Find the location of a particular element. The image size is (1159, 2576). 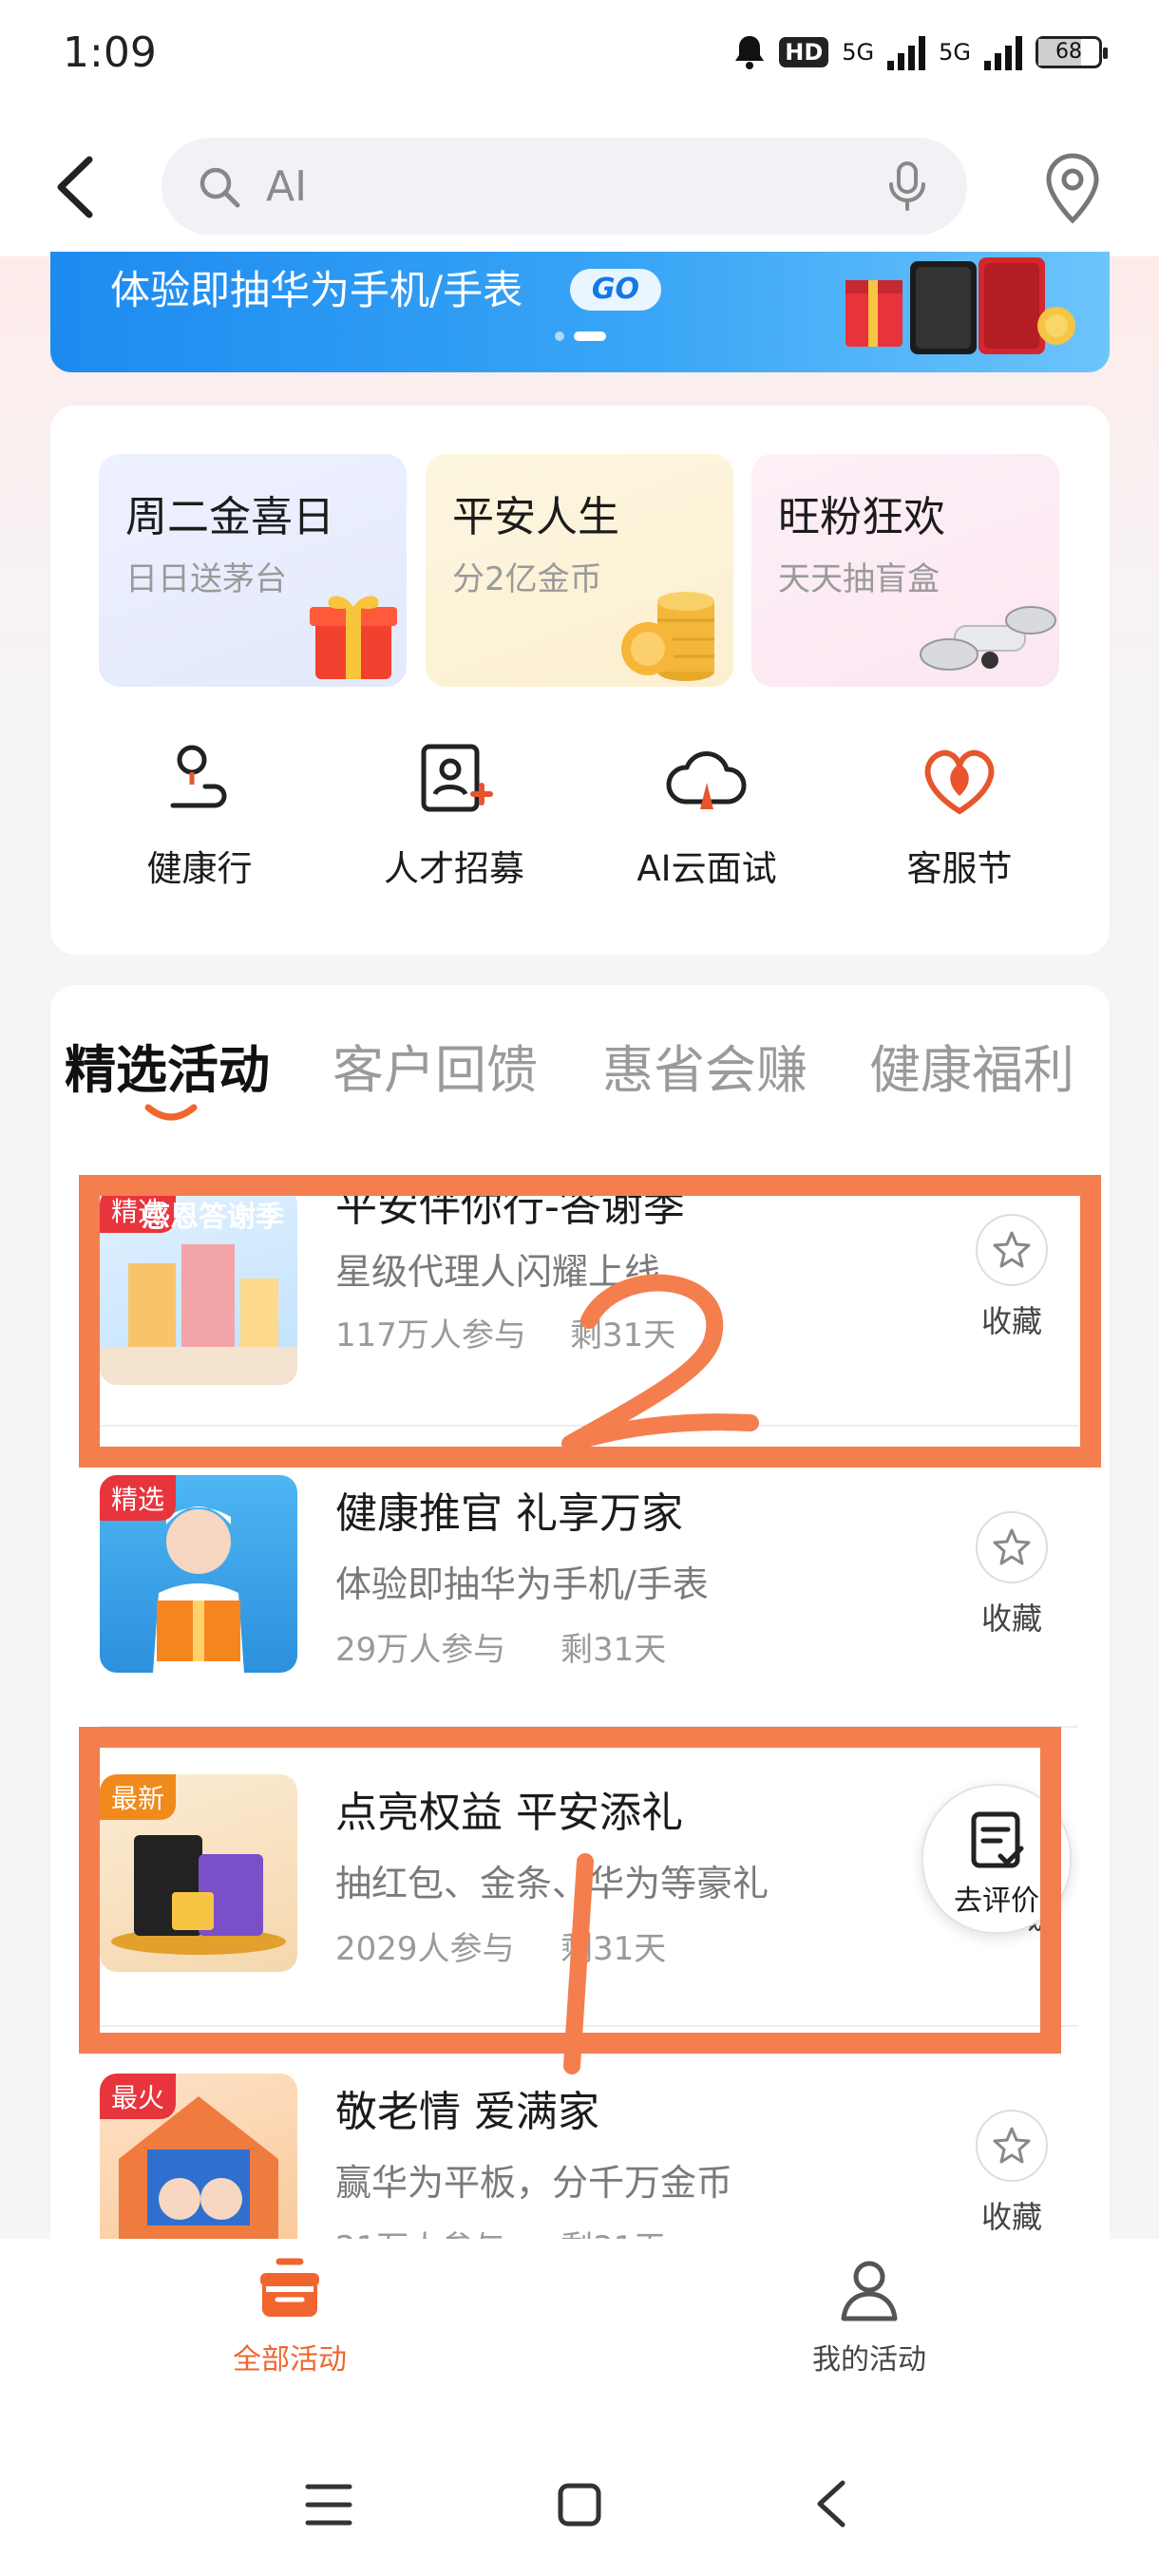

quick-link-ai-interview: AI云面试 is located at coordinates (707, 819).